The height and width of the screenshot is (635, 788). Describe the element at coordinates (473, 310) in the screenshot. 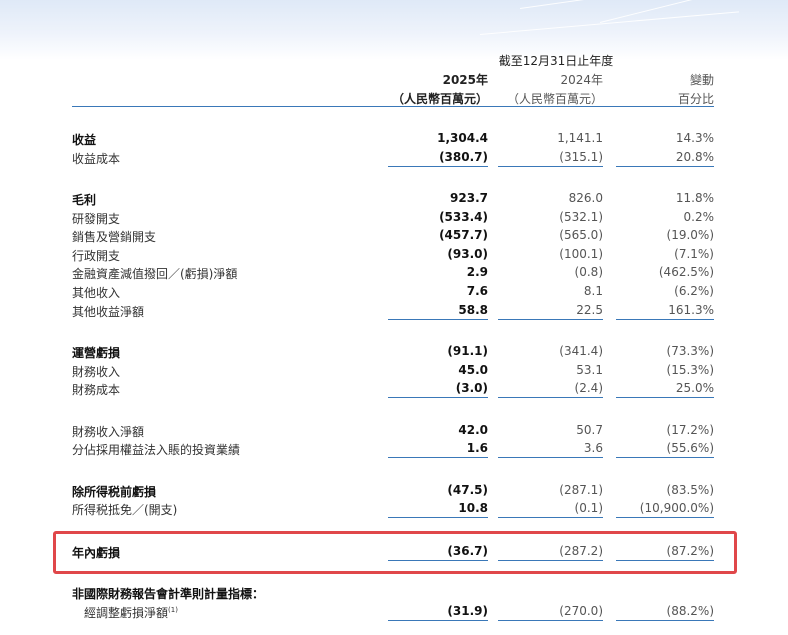

I see `value-2025: 58.8` at that location.